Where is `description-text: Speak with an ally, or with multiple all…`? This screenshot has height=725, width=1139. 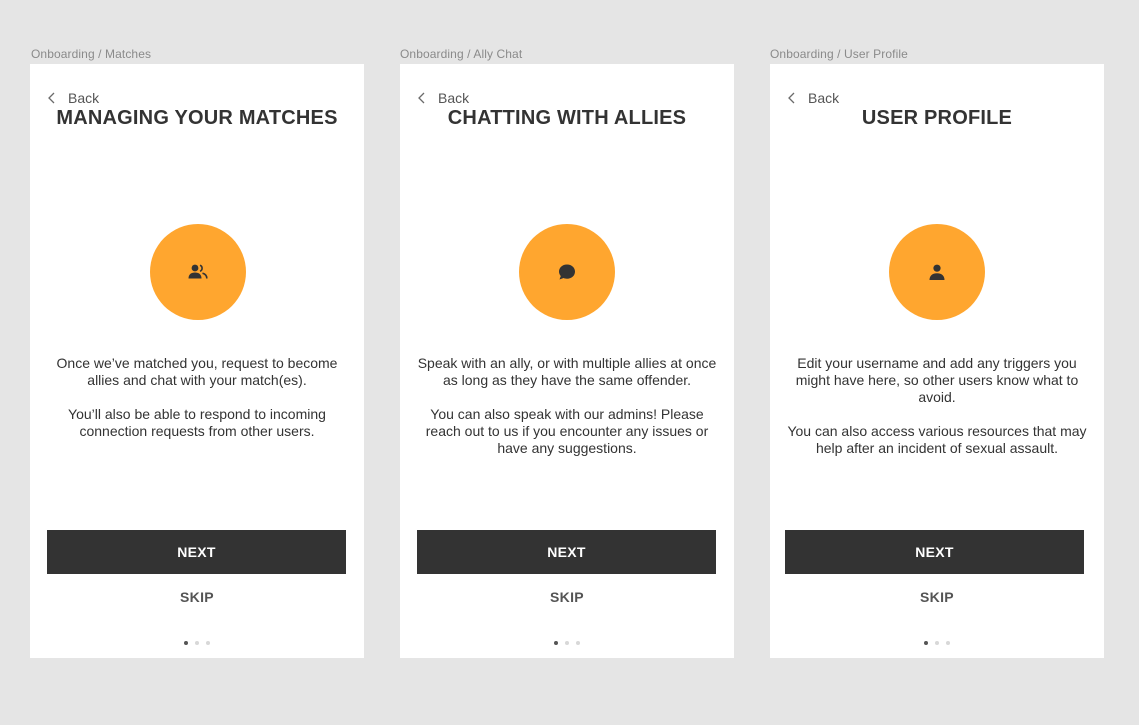
description-text: Speak with an ally, or with multiple all… is located at coordinates (567, 414).